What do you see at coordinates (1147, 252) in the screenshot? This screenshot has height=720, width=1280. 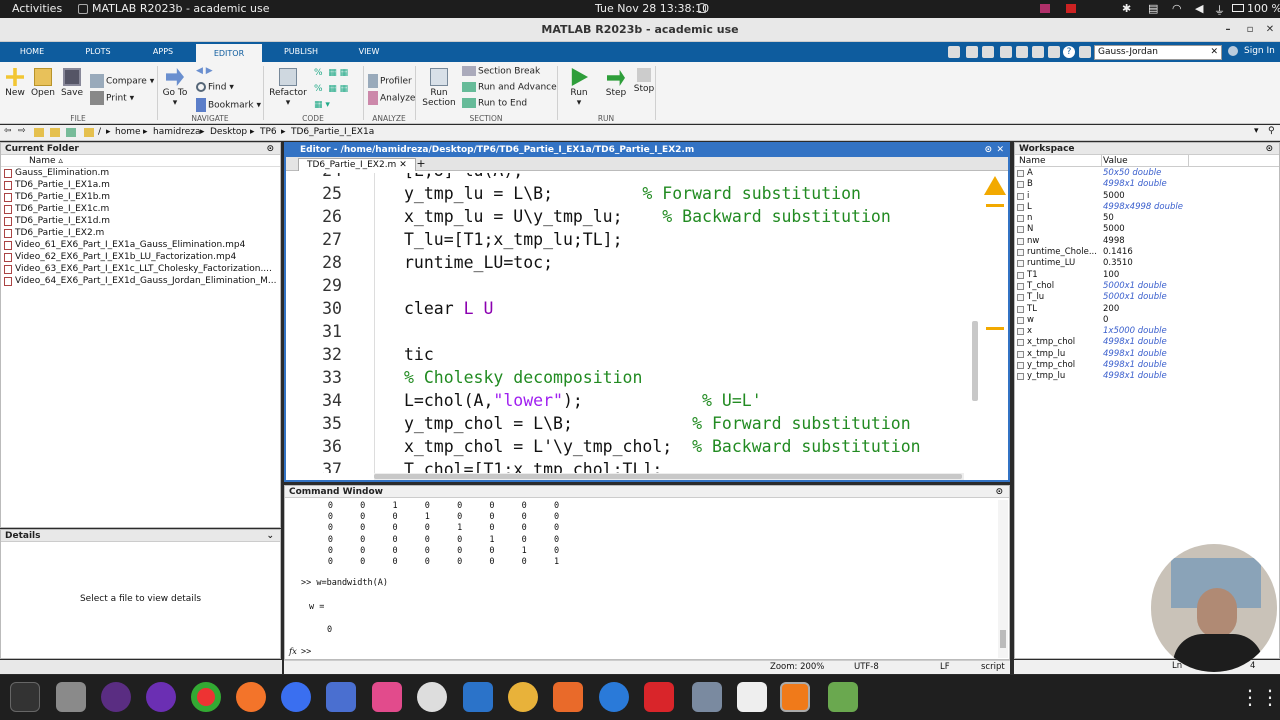 I see `workspace-variable-row: runtime_Chole... 0.1416` at bounding box center [1147, 252].